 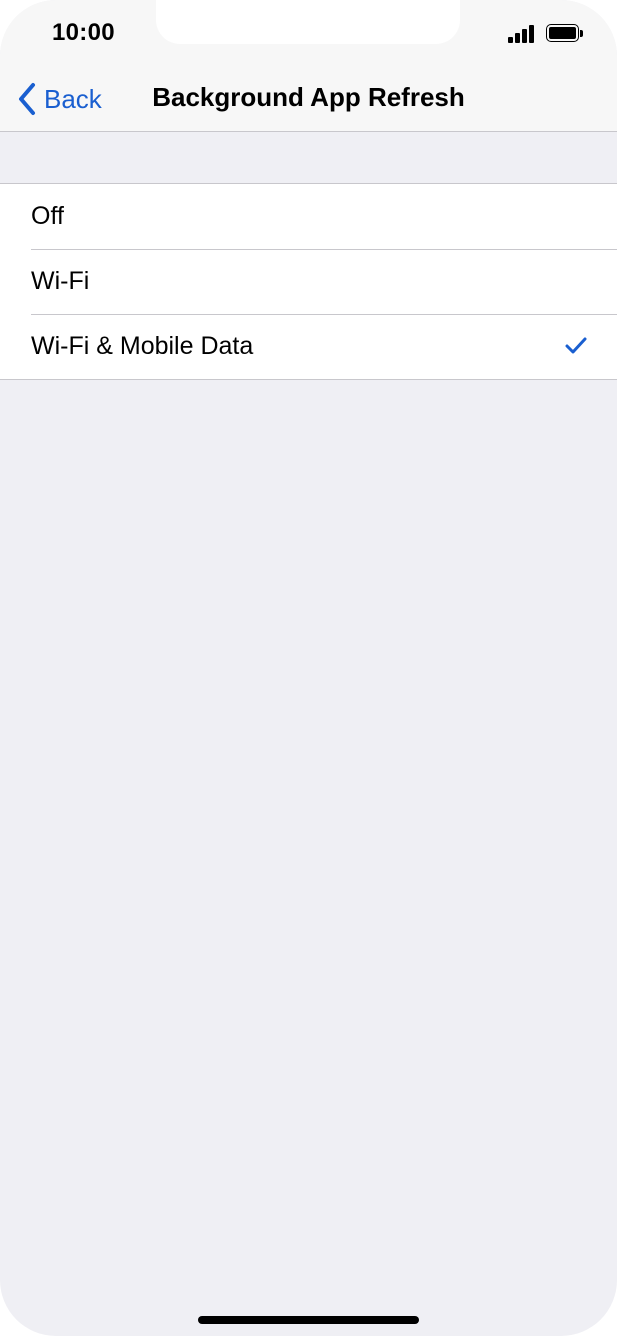 I want to click on home-indicator, so click(x=308, y=1320).